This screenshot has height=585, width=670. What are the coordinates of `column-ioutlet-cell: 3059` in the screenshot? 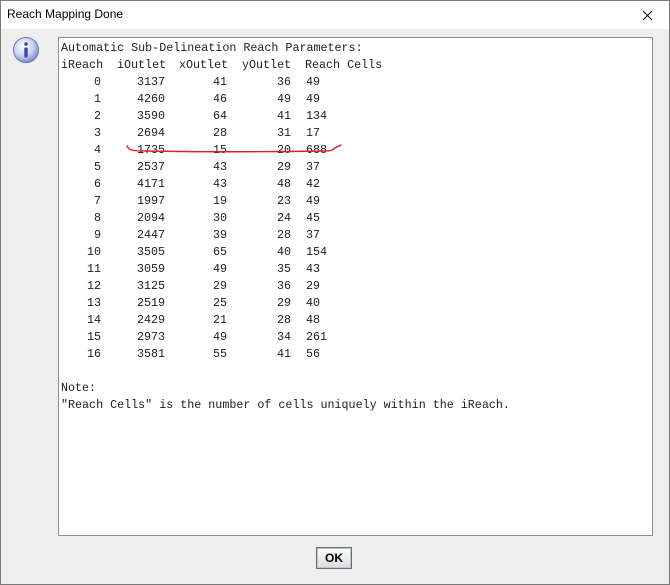 It's located at (150, 269).